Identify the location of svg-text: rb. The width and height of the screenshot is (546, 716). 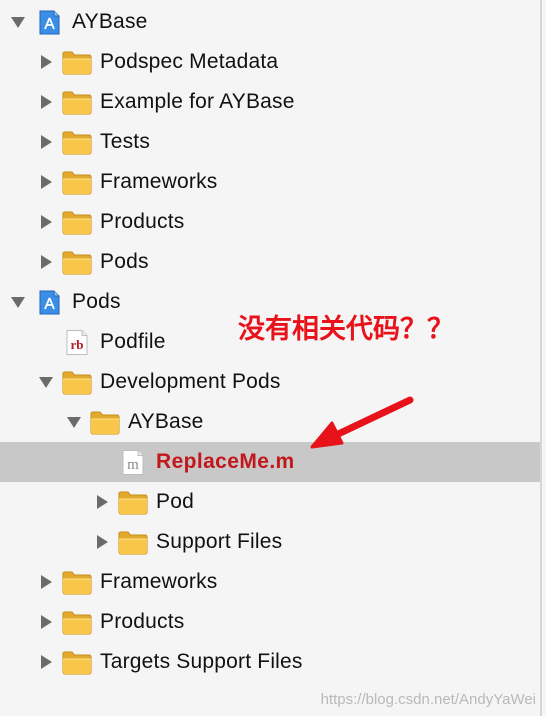
(77, 344).